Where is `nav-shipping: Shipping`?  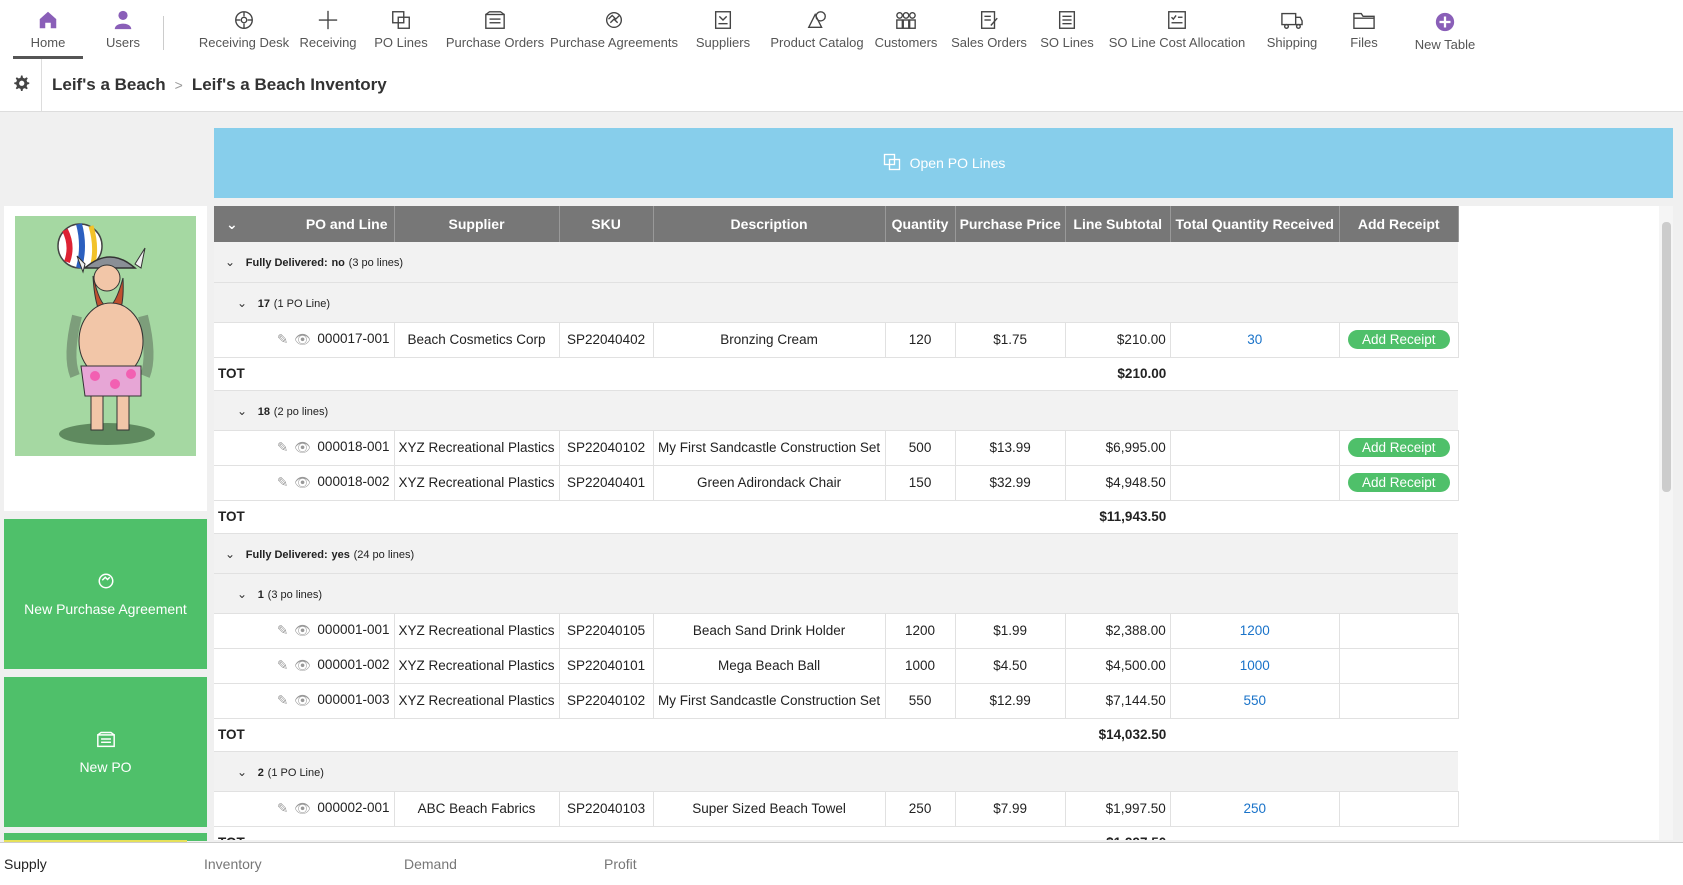
nav-shipping: Shipping is located at coordinates (1292, 29).